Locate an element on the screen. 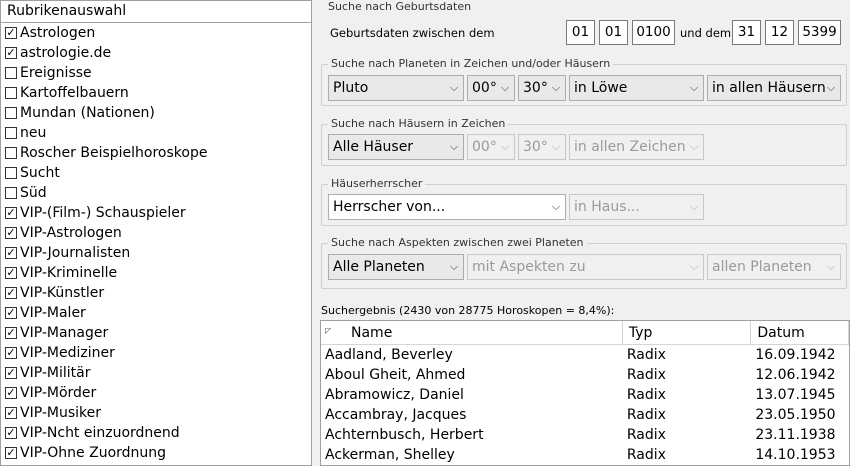  table-row: Accambray, Jacques Radix 23.05.1950 is located at coordinates (585, 415).